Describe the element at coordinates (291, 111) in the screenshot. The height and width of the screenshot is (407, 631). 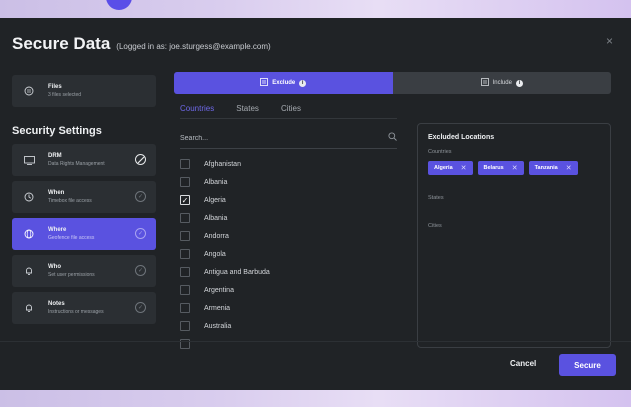
I see `tab-cities: Cities` at that location.